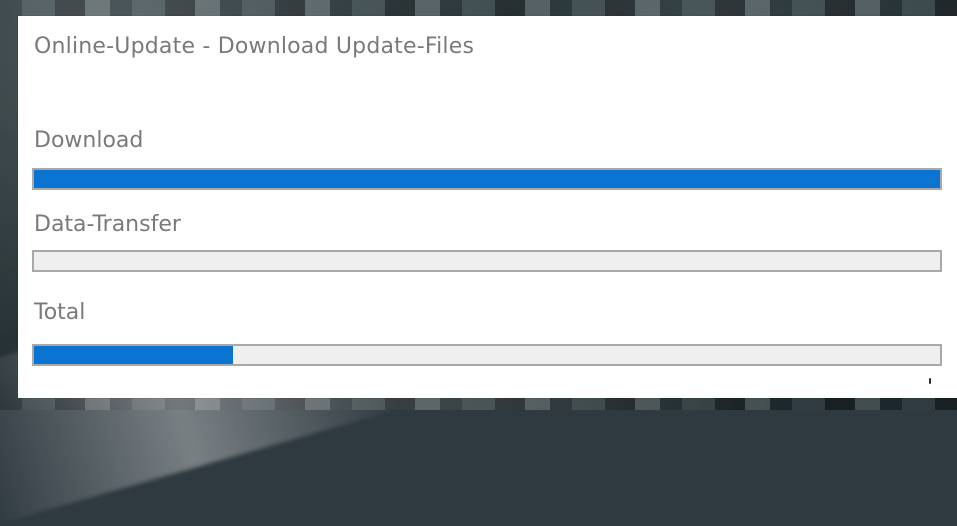 The width and height of the screenshot is (957, 526). What do you see at coordinates (59, 312) in the screenshot?
I see `total-label: Total` at bounding box center [59, 312].